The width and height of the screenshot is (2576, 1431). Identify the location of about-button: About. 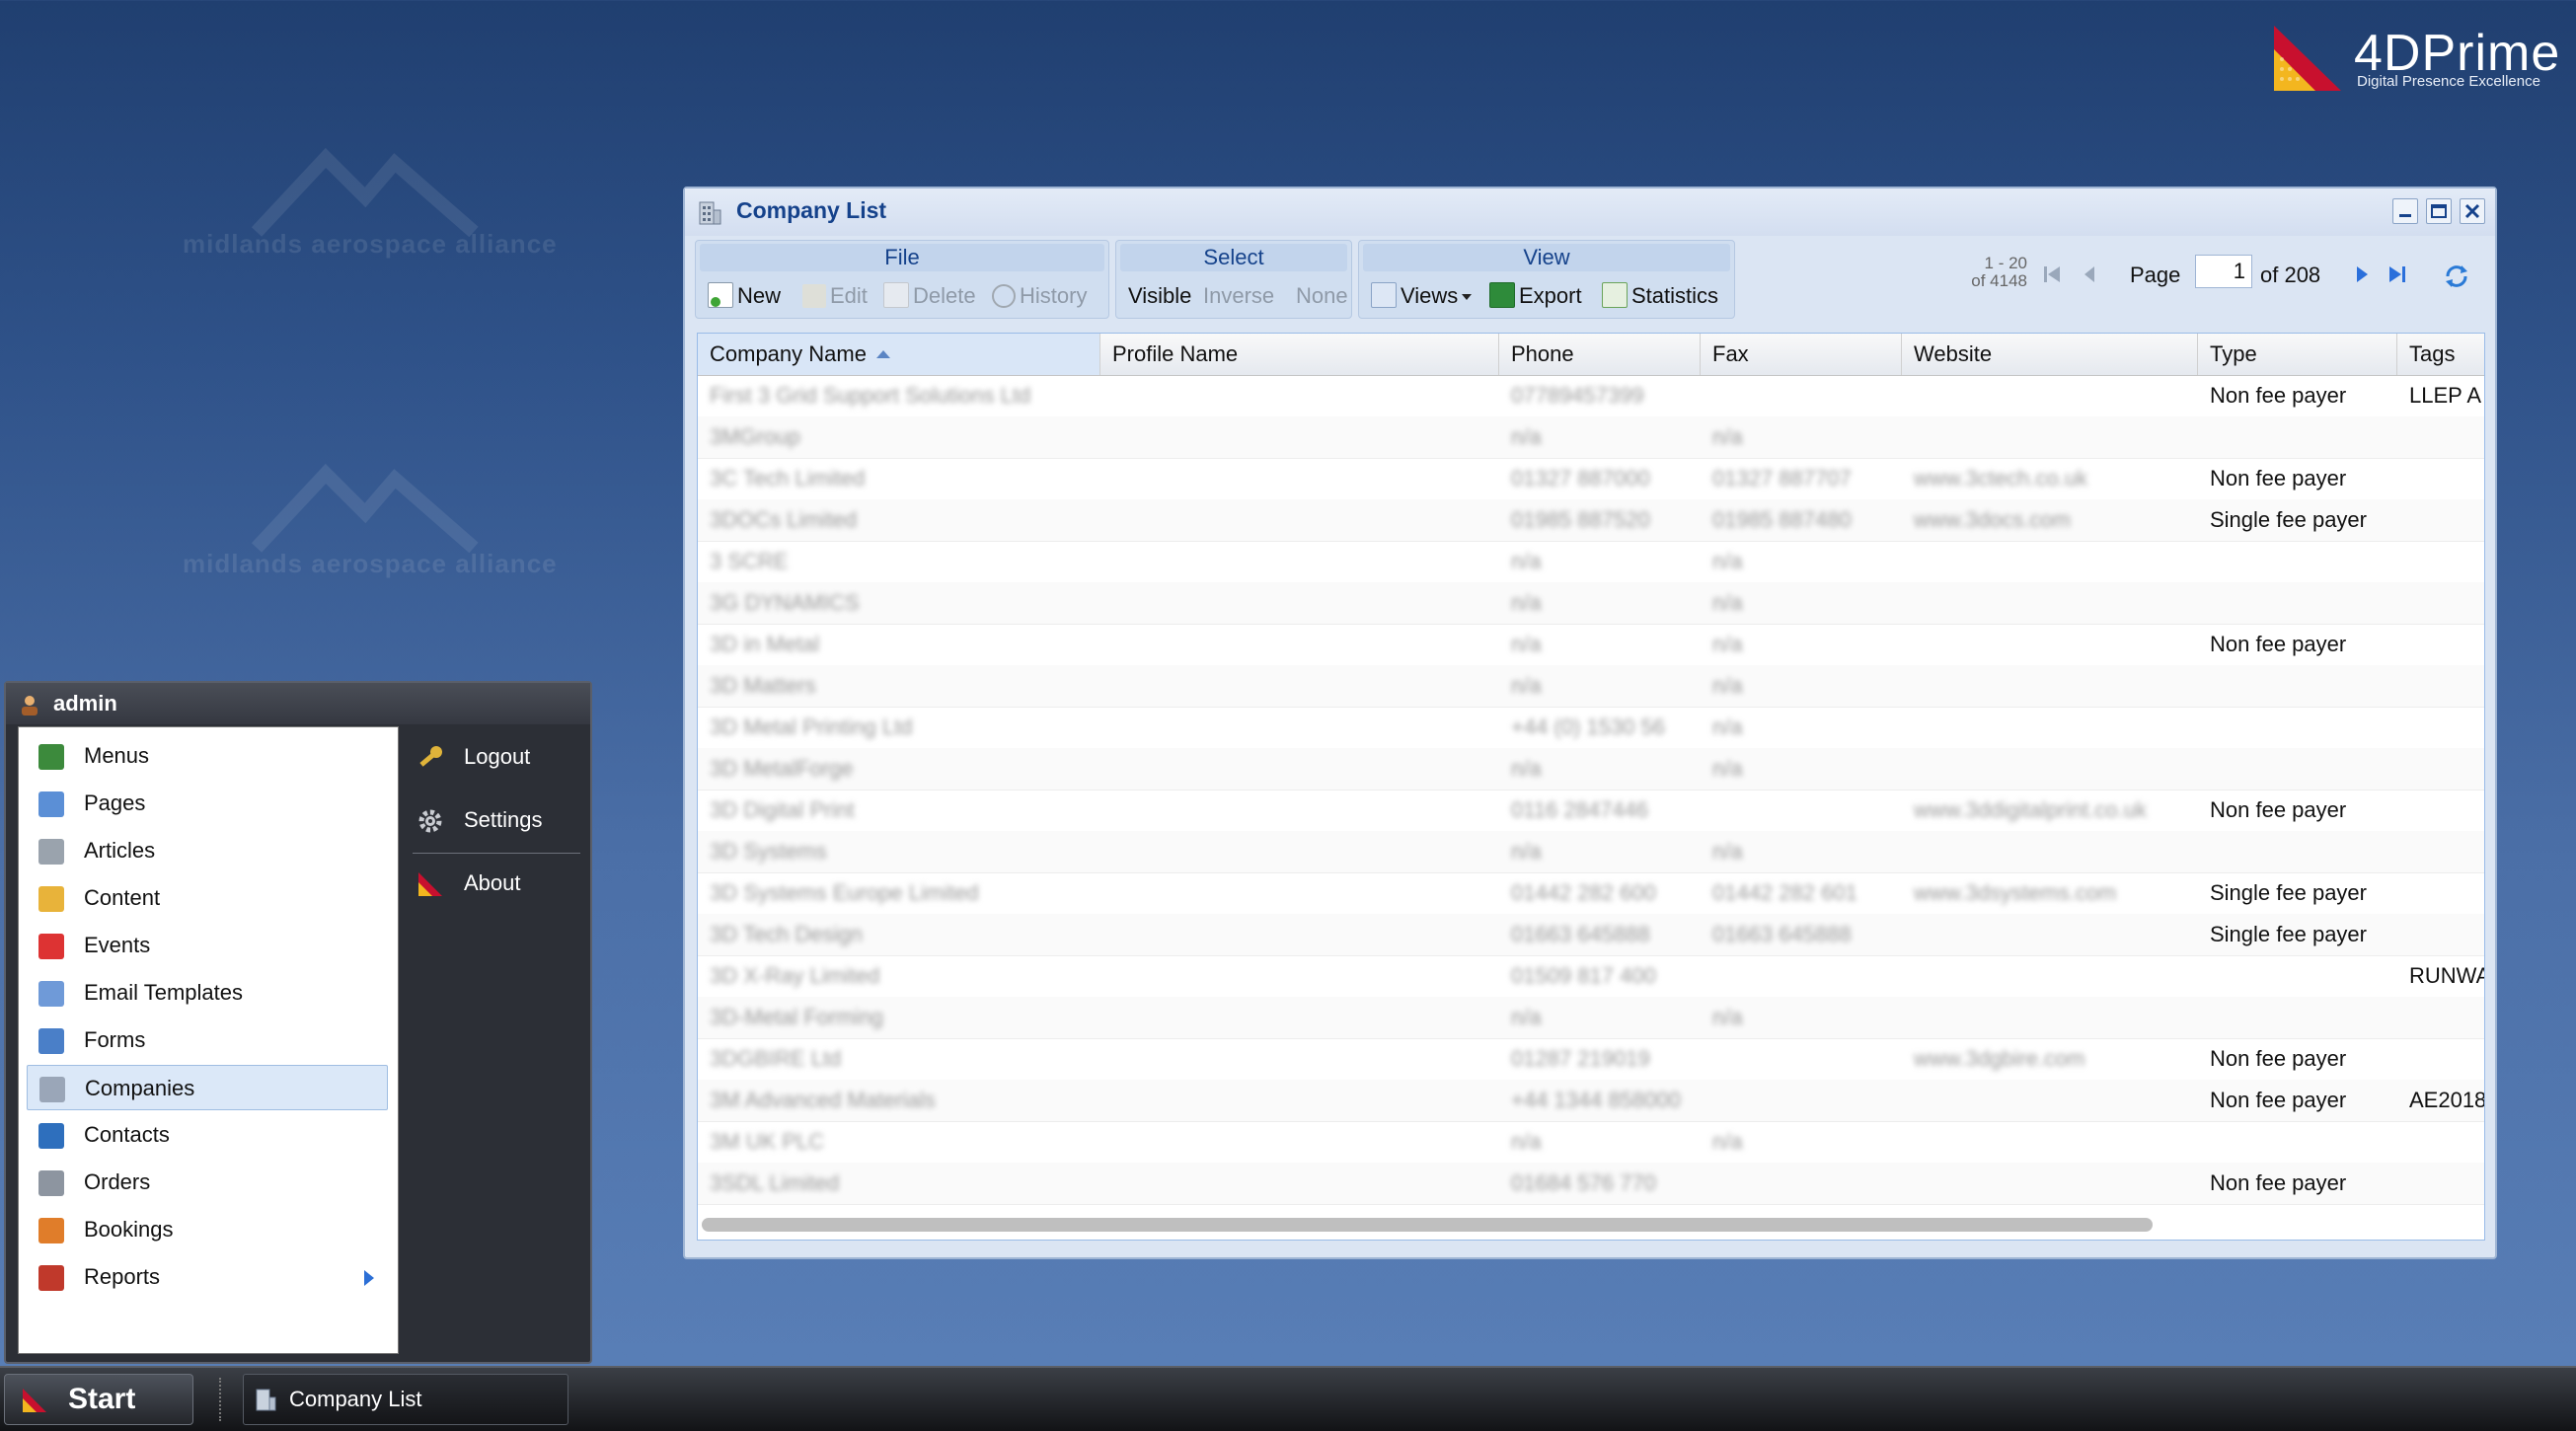
(496, 884).